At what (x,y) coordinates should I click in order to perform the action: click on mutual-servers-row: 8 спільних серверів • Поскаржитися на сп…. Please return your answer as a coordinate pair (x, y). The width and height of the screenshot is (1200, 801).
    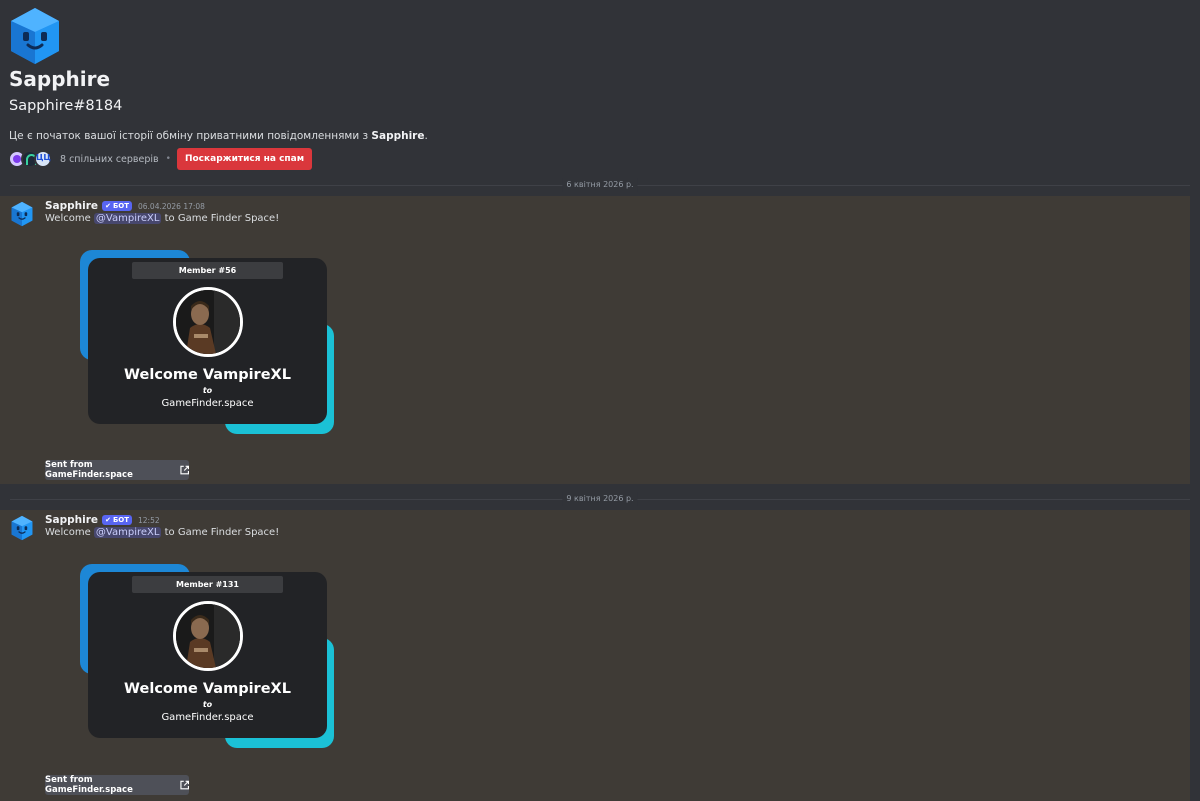
    Looking at the image, I should click on (160, 159).